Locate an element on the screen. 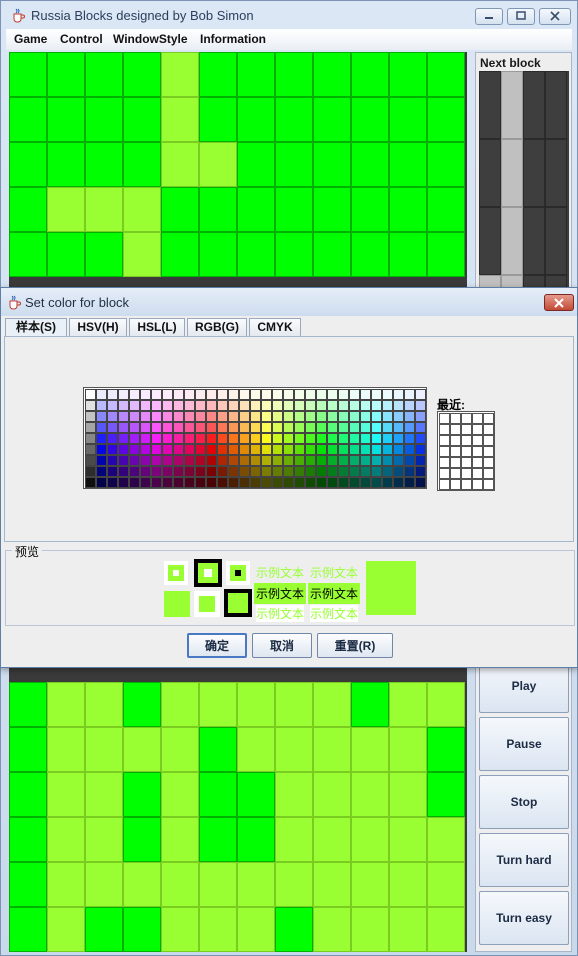 The image size is (578, 956). tab-swatches: 样本(S) is located at coordinates (36, 327).